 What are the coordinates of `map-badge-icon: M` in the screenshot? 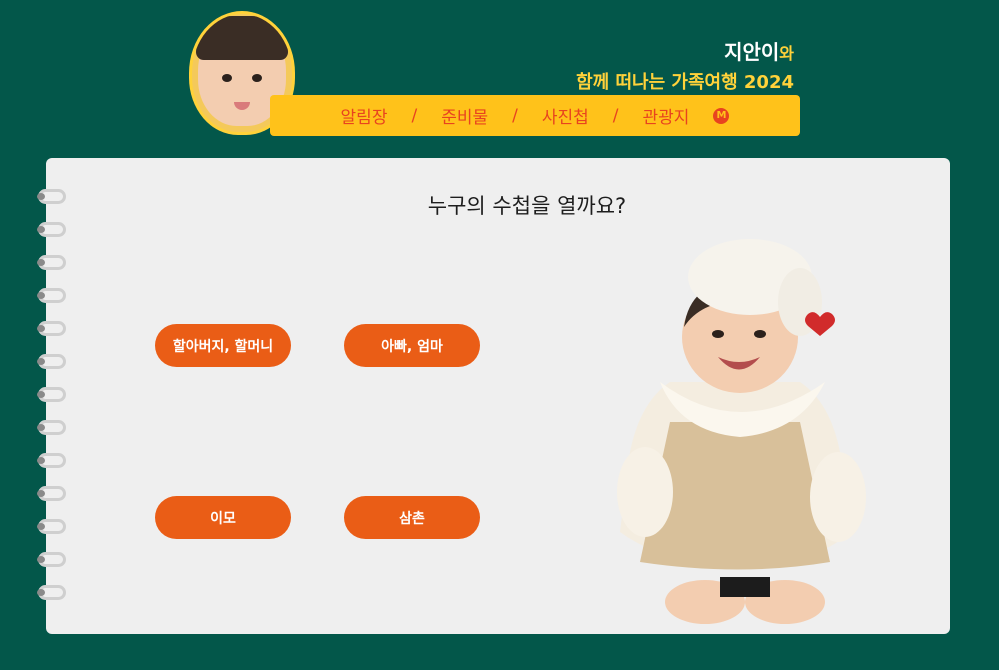 It's located at (721, 115).